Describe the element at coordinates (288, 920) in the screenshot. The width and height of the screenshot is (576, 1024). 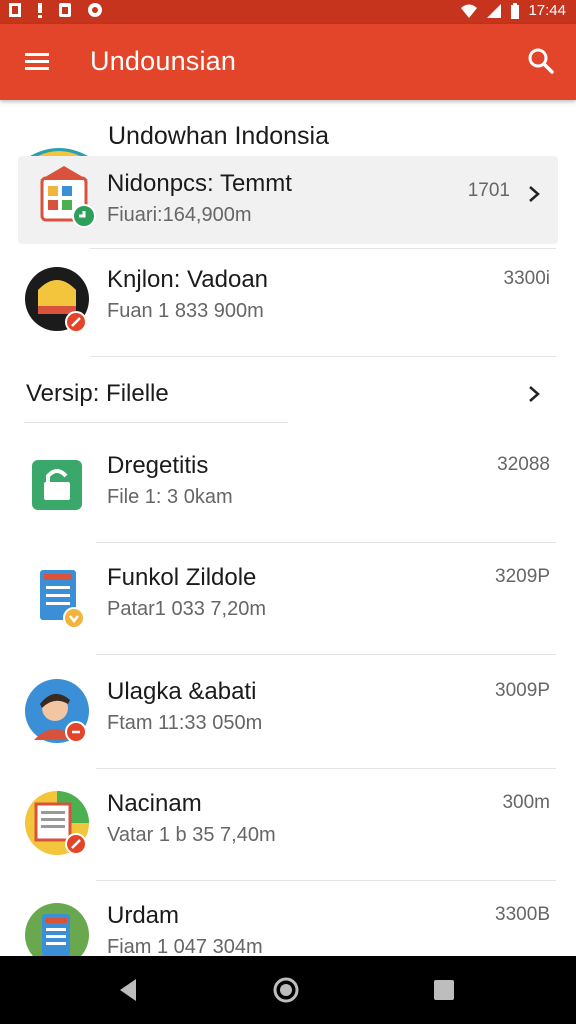
I see `list-item-file-5: Urdam Fiam 1 047 304m 3300B` at that location.